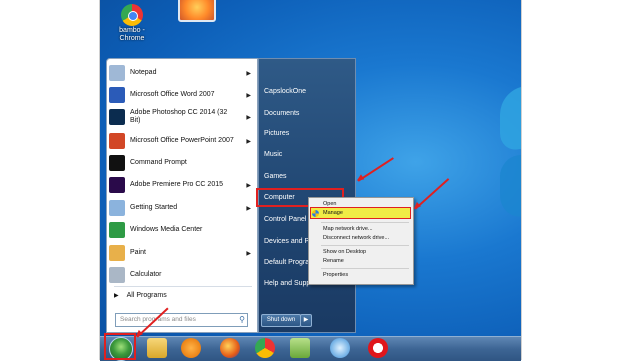 This screenshot has width=640, height=361. I want to click on program-item: Windows Media Center, so click(182, 230).